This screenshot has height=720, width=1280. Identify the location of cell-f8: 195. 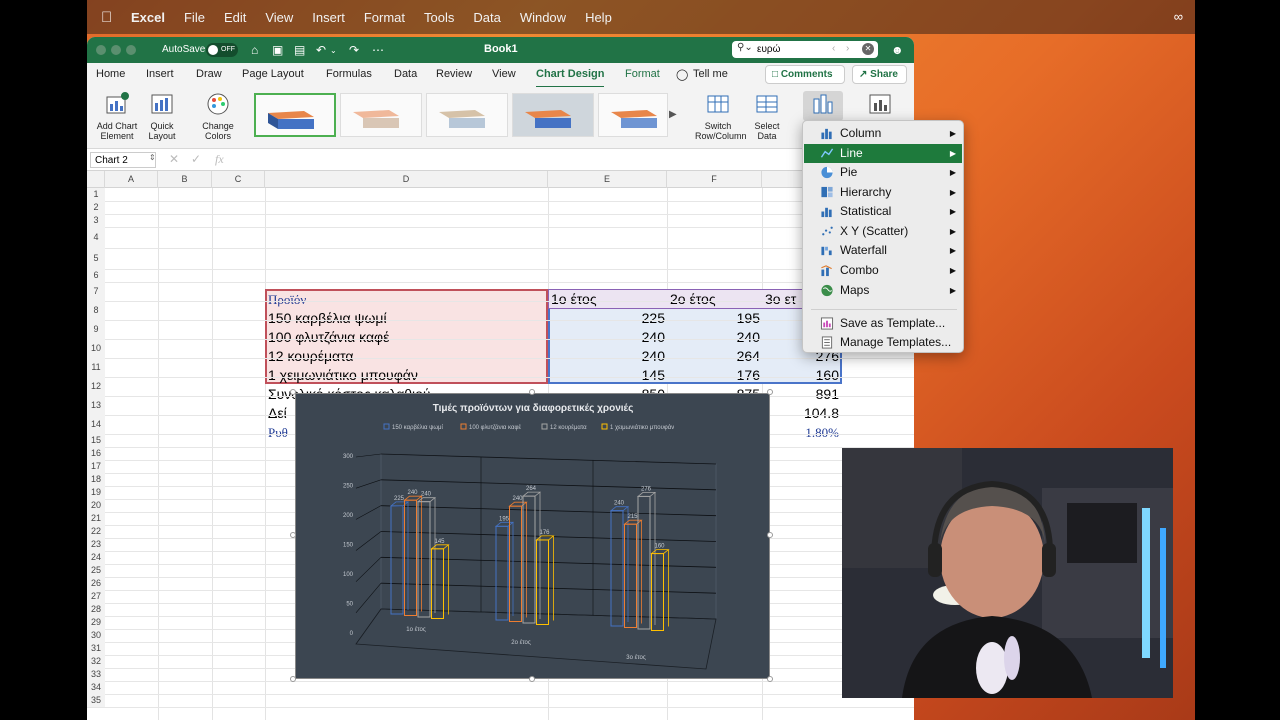
(713, 318).